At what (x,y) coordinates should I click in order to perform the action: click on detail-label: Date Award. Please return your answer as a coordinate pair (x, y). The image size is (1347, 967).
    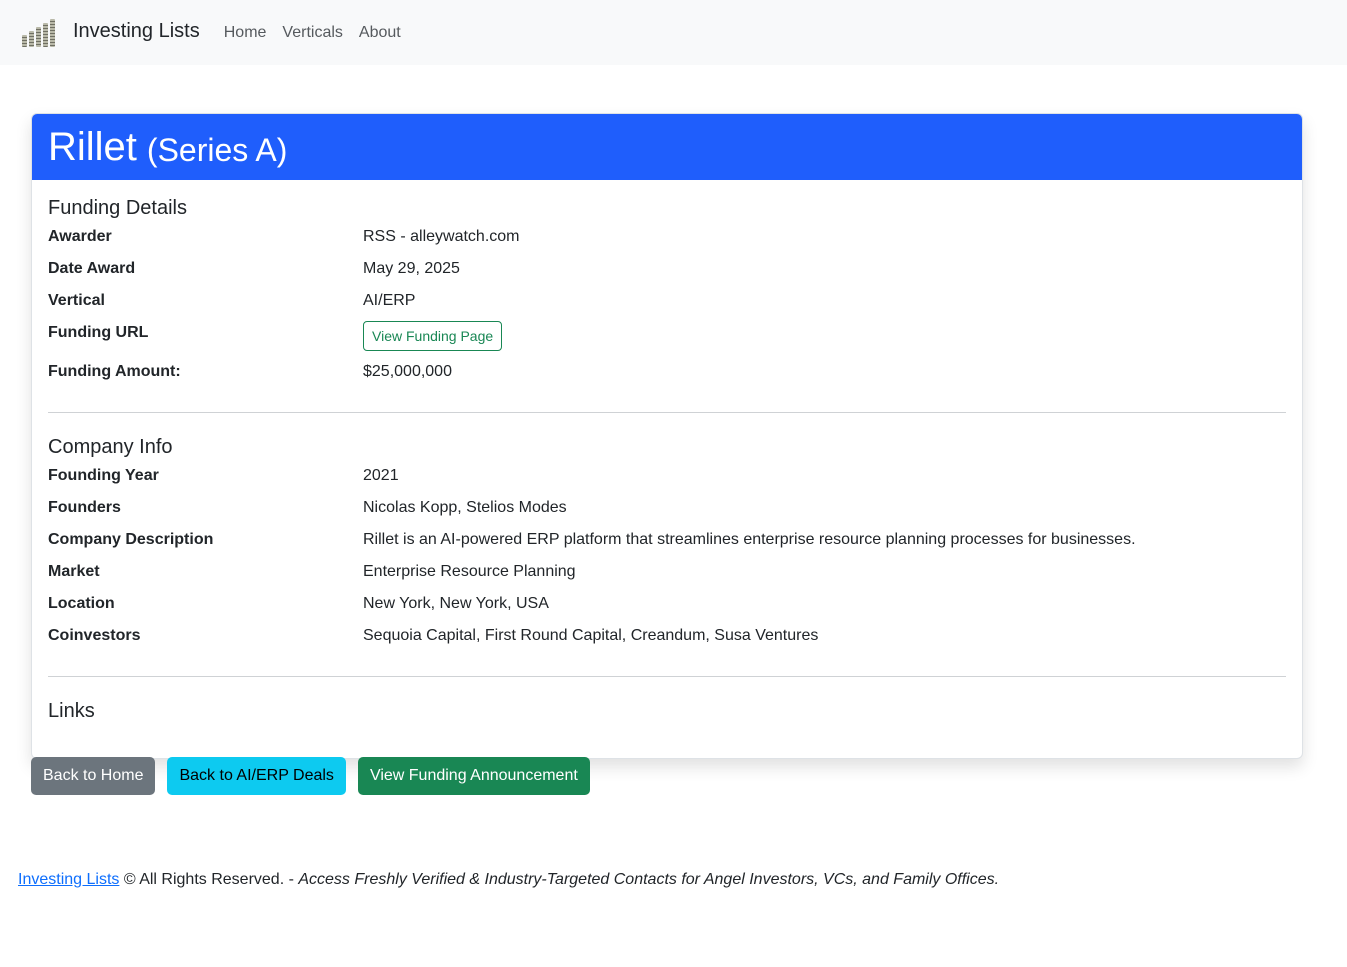
    Looking at the image, I should click on (92, 268).